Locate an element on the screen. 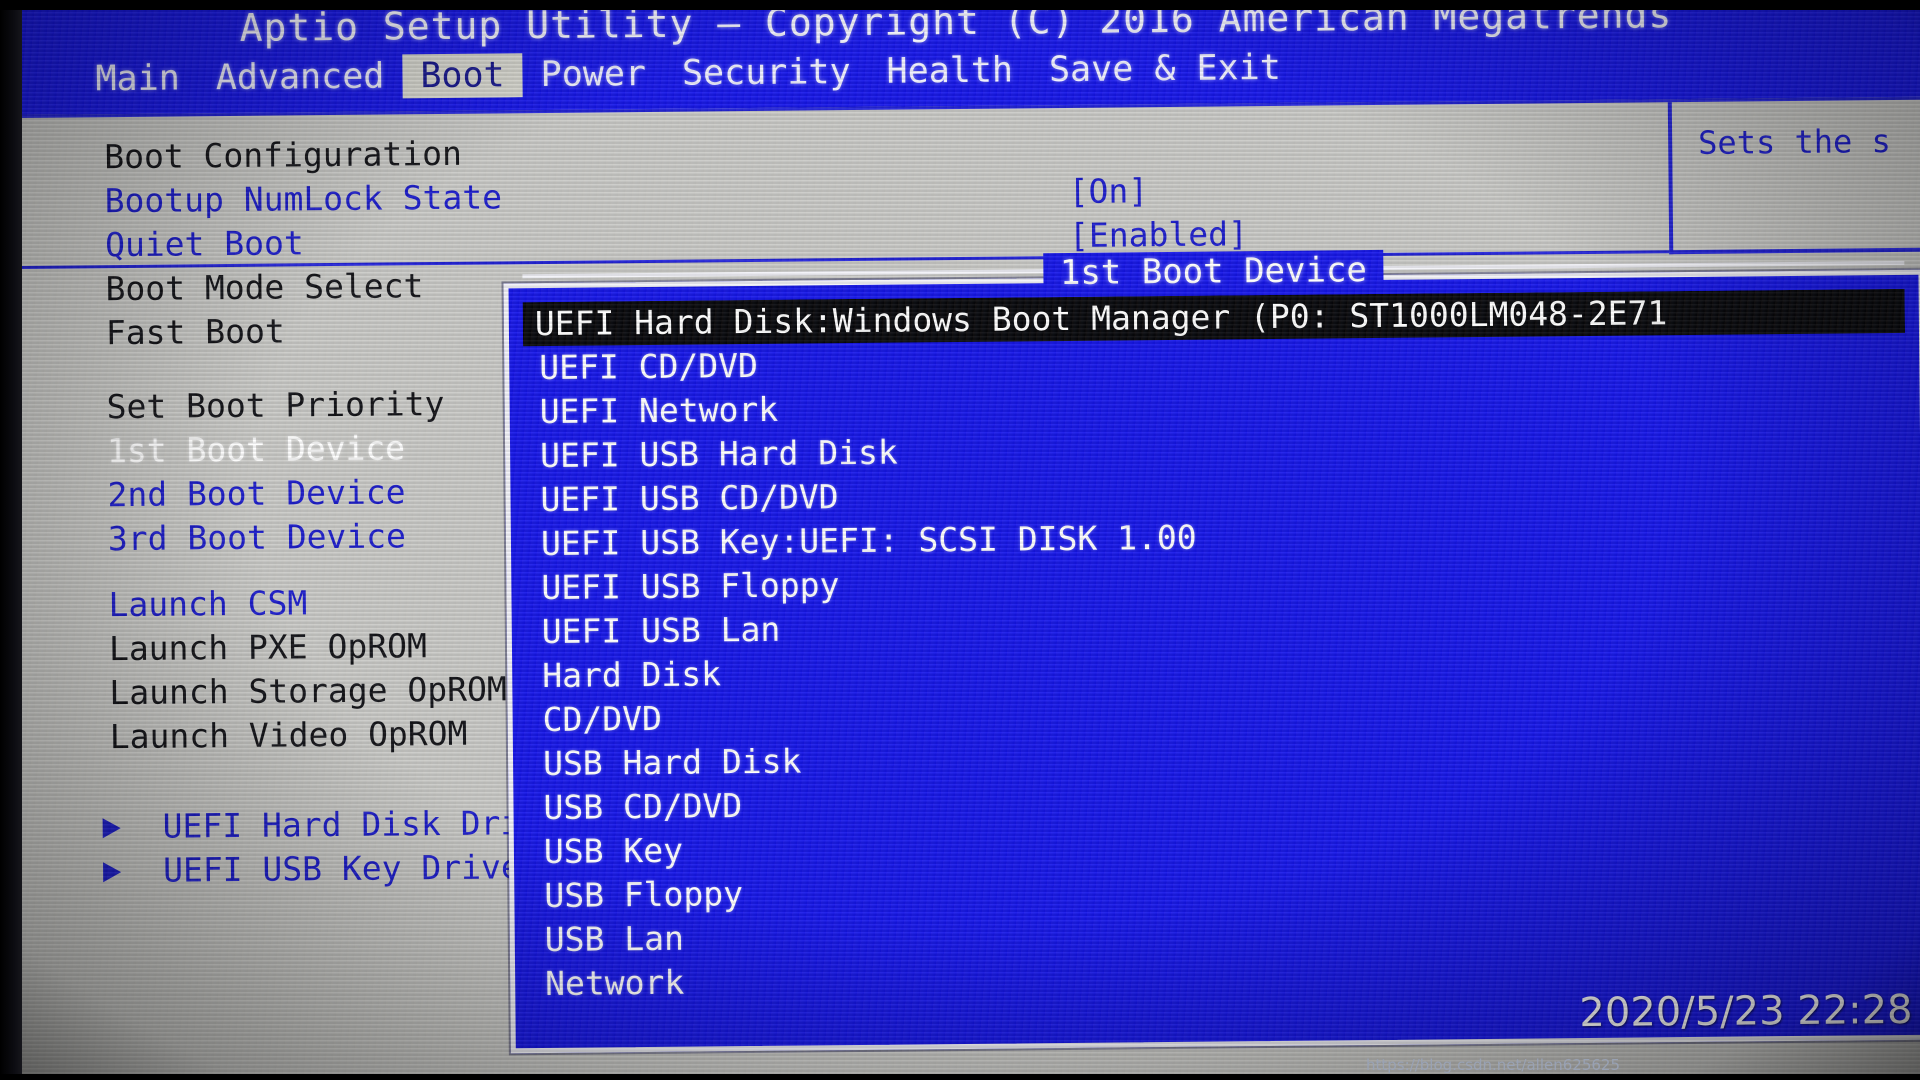 This screenshot has height=1080, width=1920. dialog-title-text: 1st Boot Device is located at coordinates (1213, 271).